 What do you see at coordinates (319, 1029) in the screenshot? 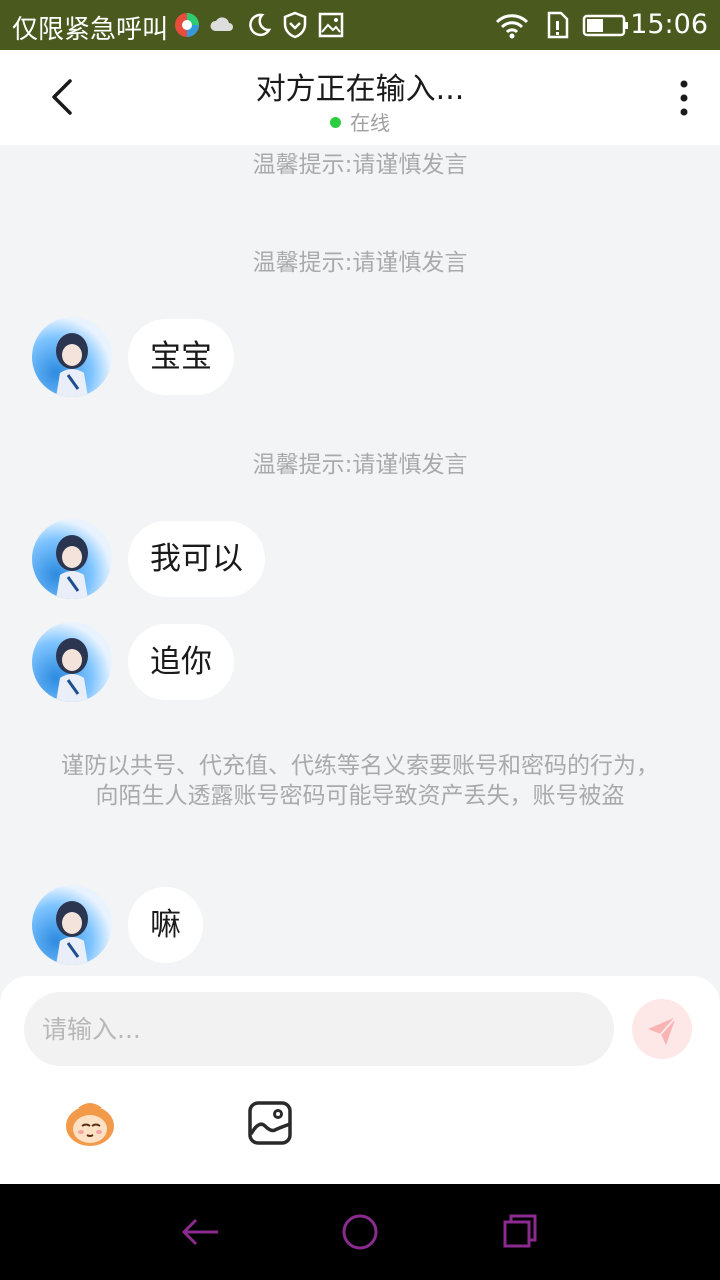
I see `message-input` at bounding box center [319, 1029].